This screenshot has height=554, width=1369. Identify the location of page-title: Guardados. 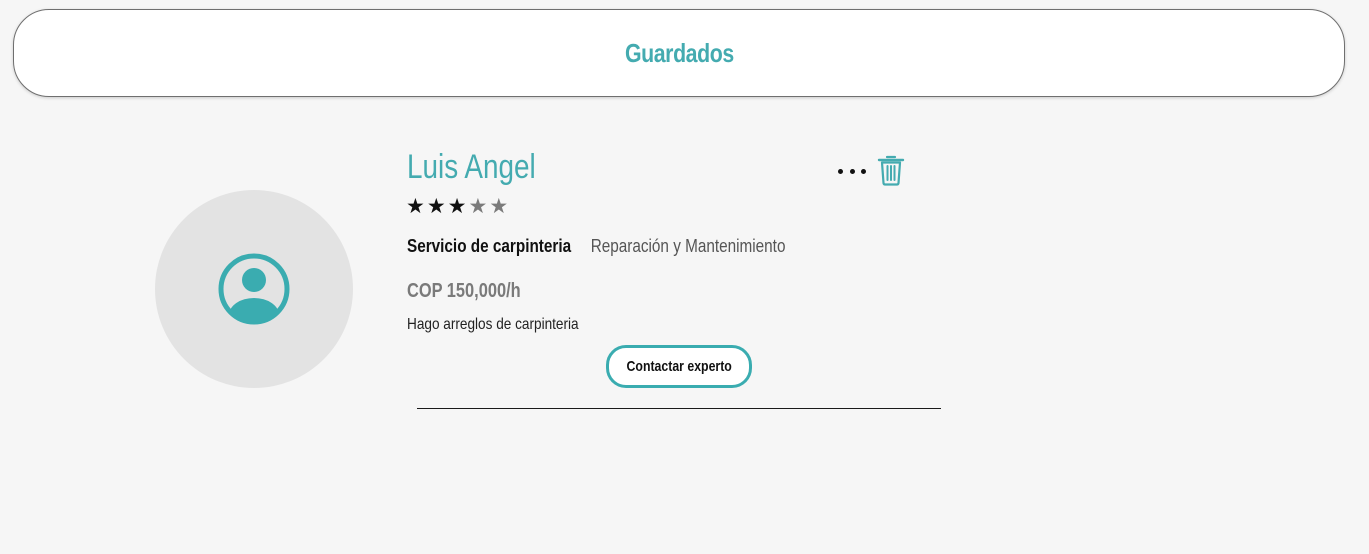
(679, 52).